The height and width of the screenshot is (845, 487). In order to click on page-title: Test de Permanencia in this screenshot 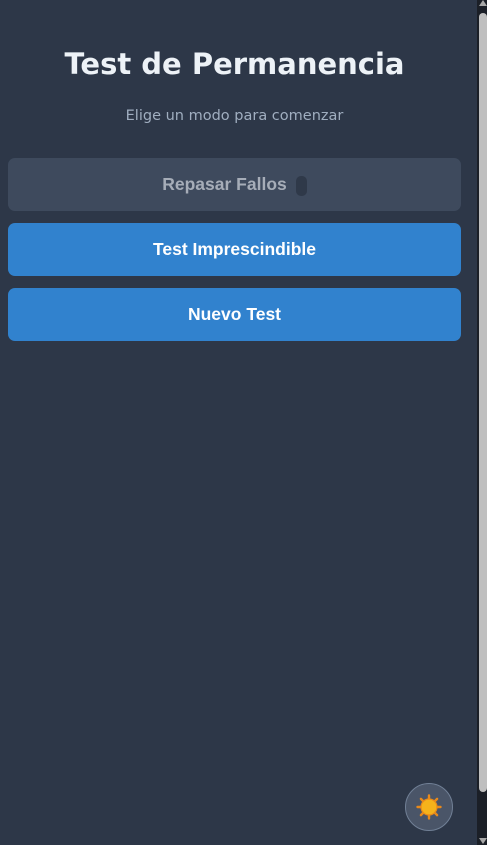, I will do `click(234, 64)`.